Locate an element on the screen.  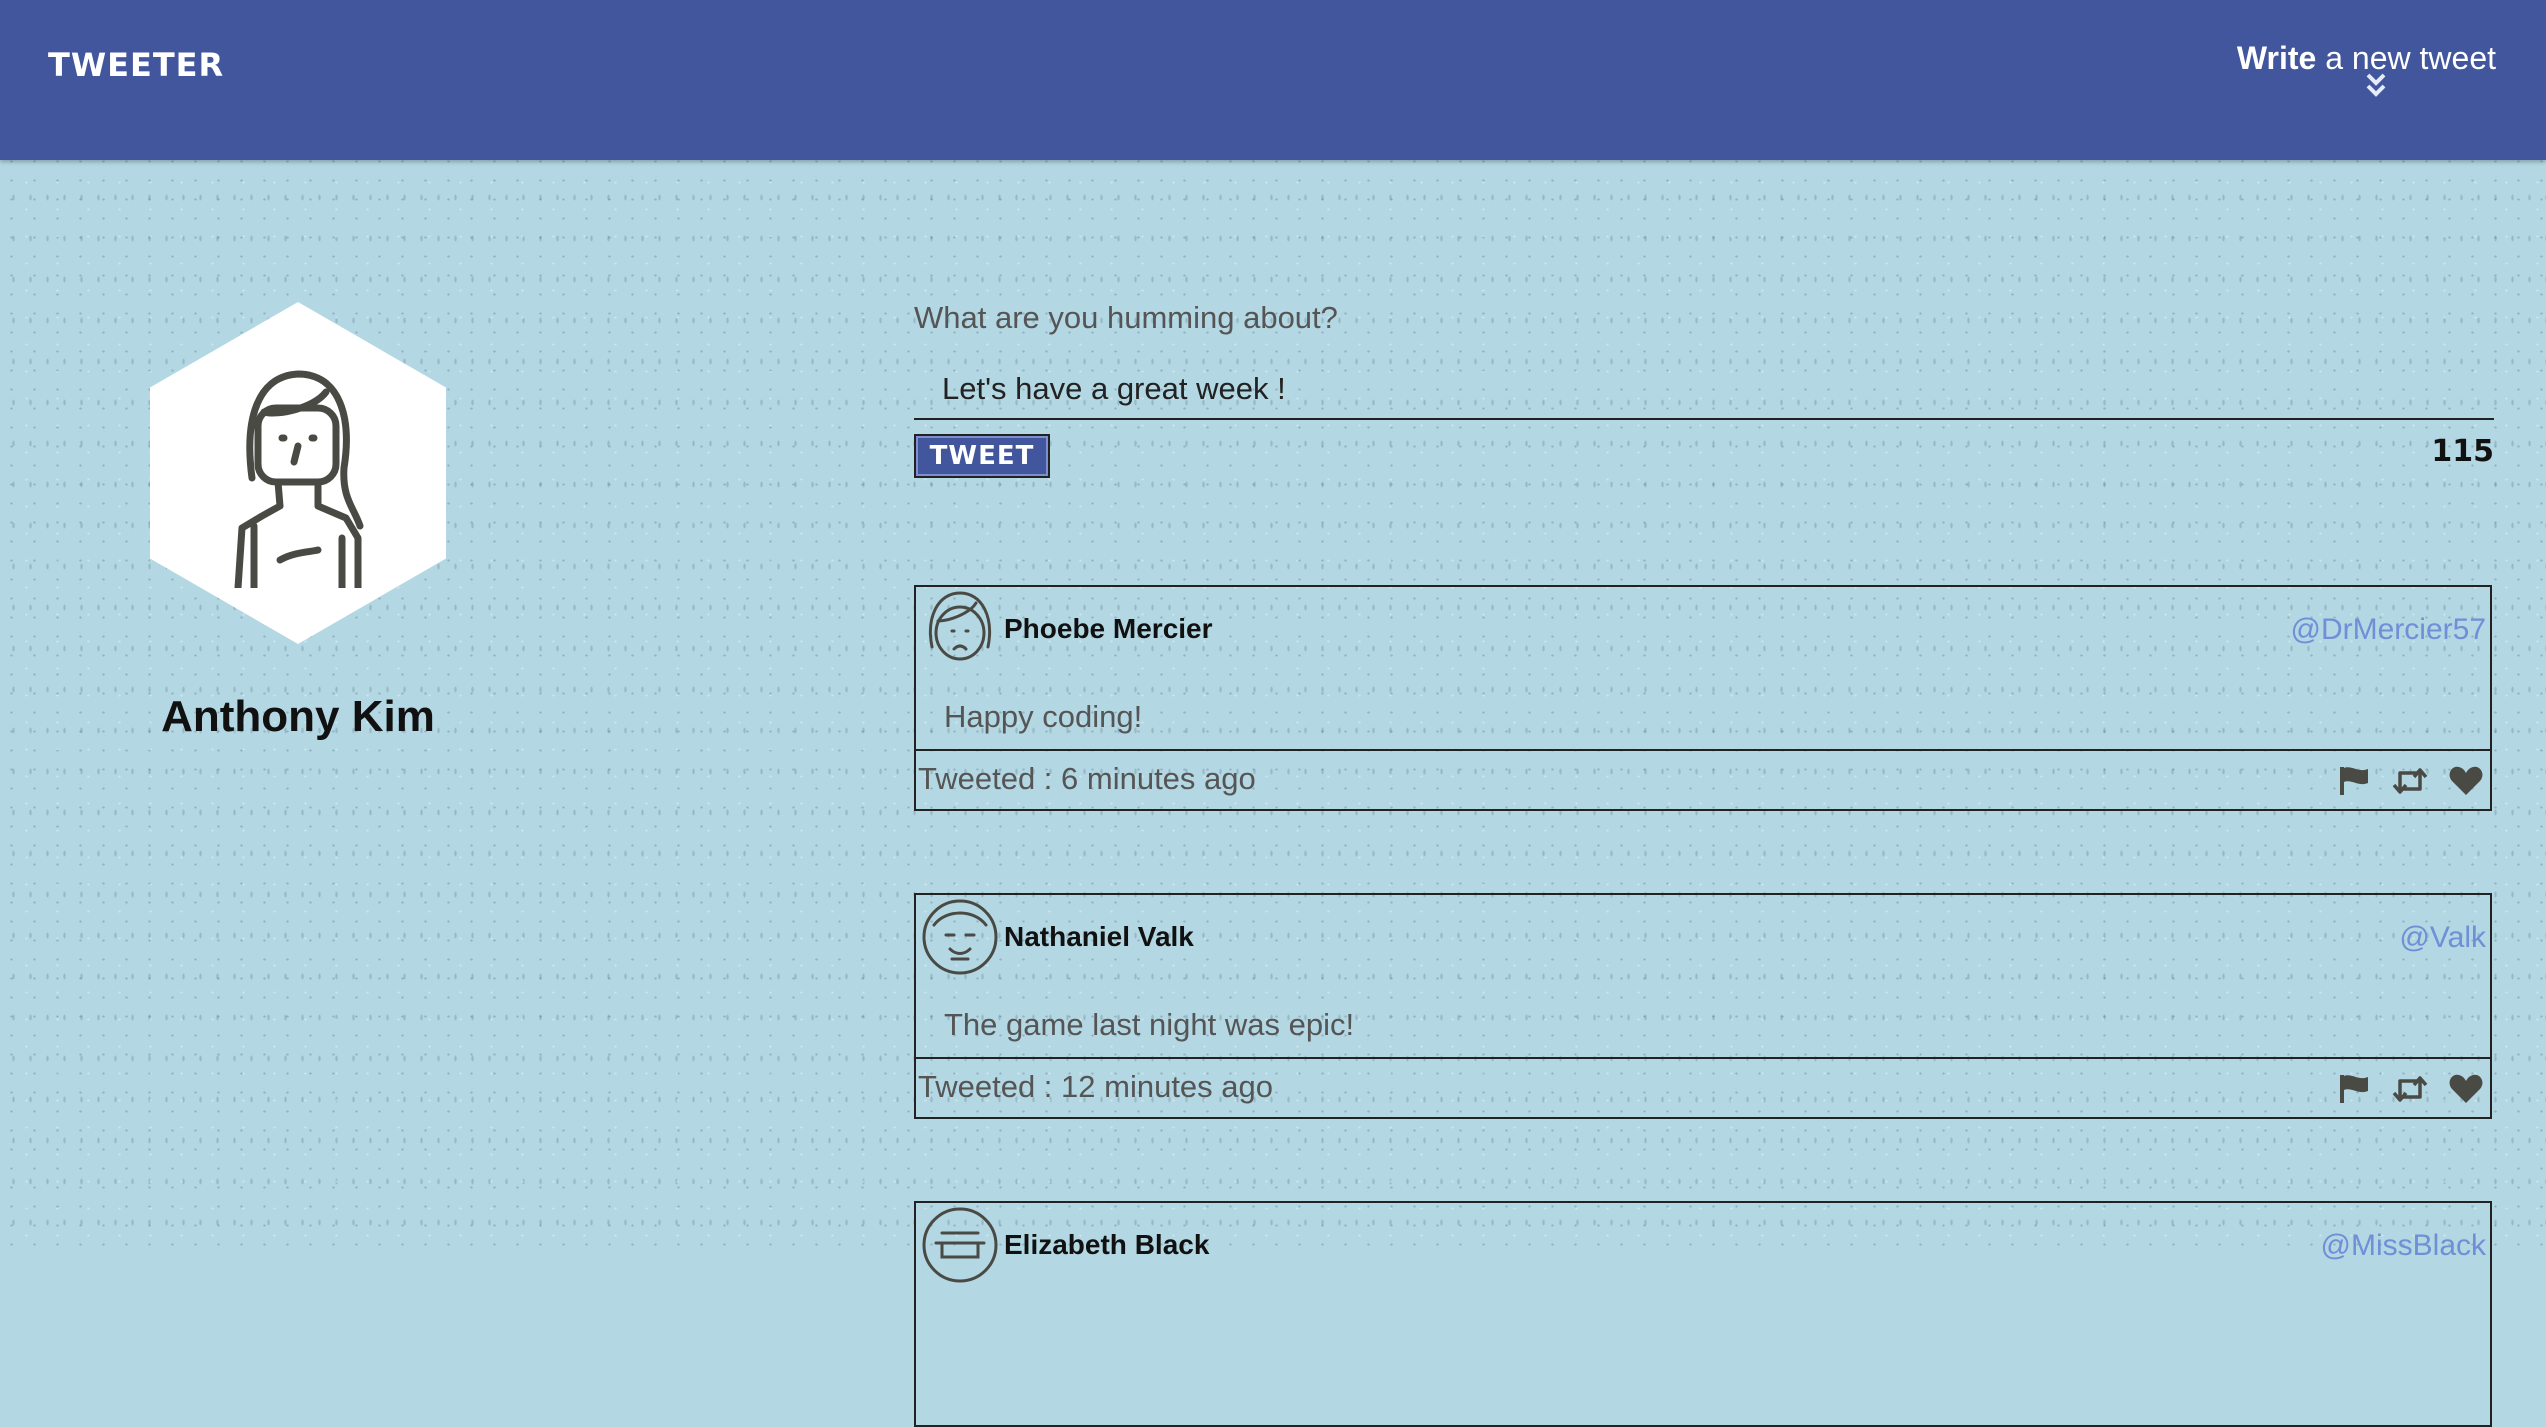
top-nav: TWEETER Write a new tweet is located at coordinates (1273, 80).